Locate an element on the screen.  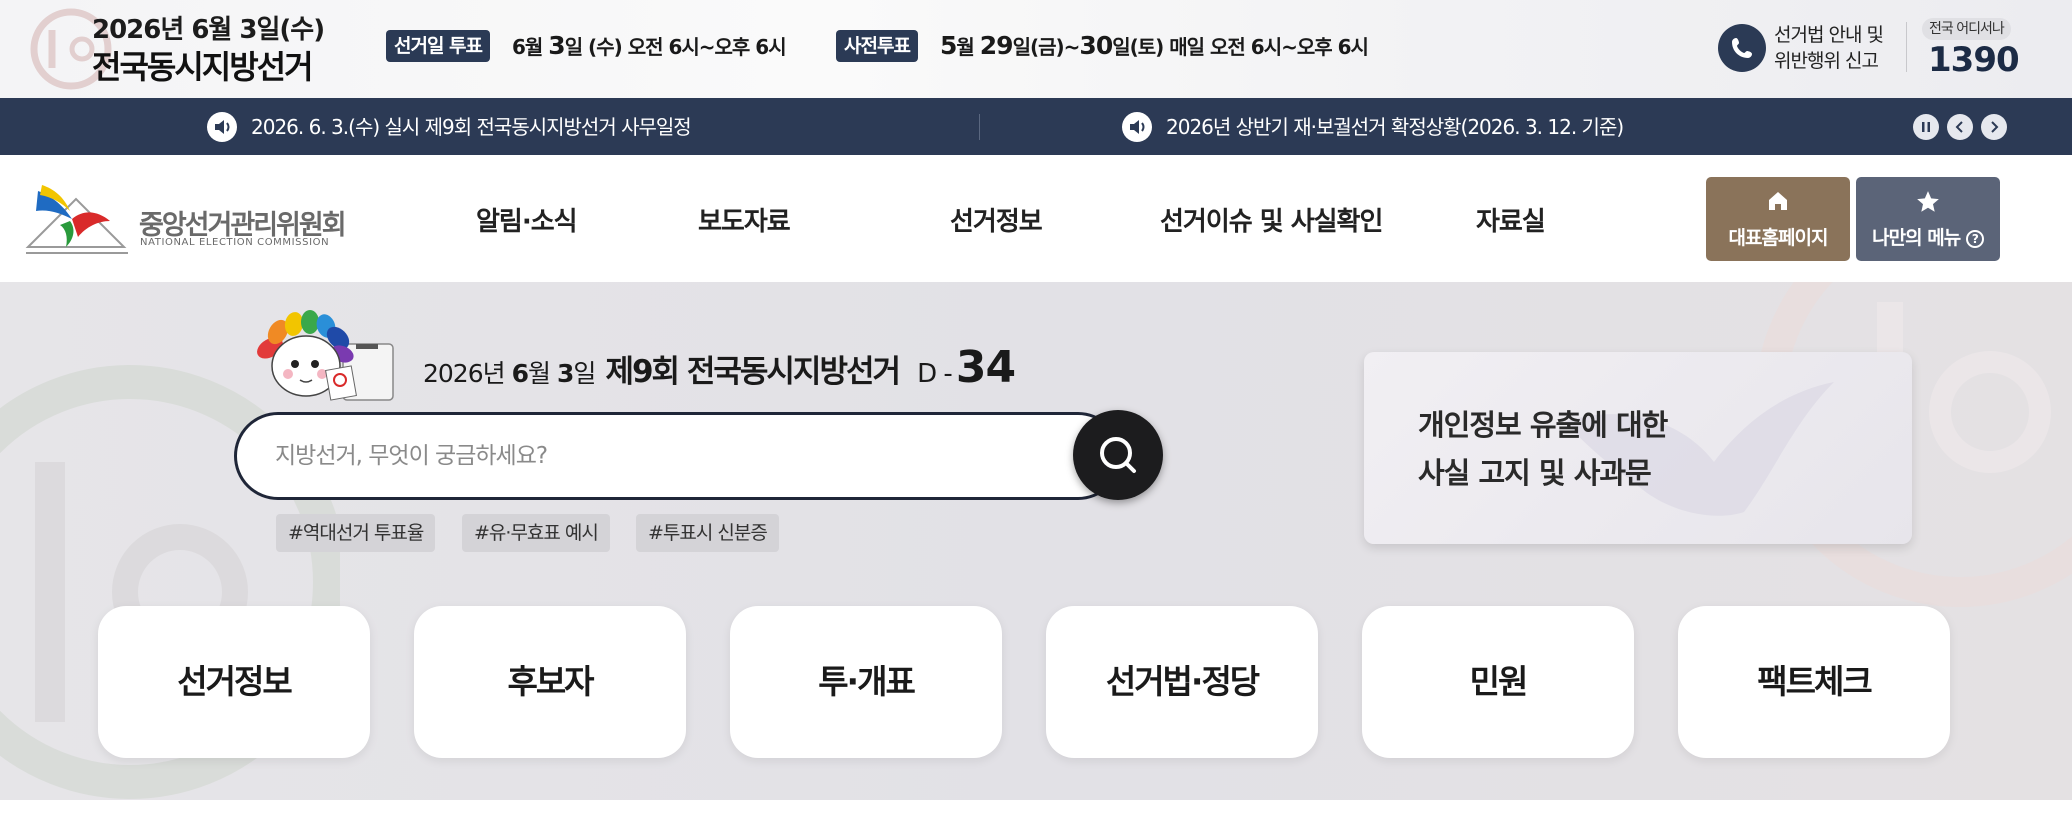
notice-link-schedule: 2026. 6. 3.(수) 실시 제9회 전국동시지방선거 사무일정 is located at coordinates (471, 127).